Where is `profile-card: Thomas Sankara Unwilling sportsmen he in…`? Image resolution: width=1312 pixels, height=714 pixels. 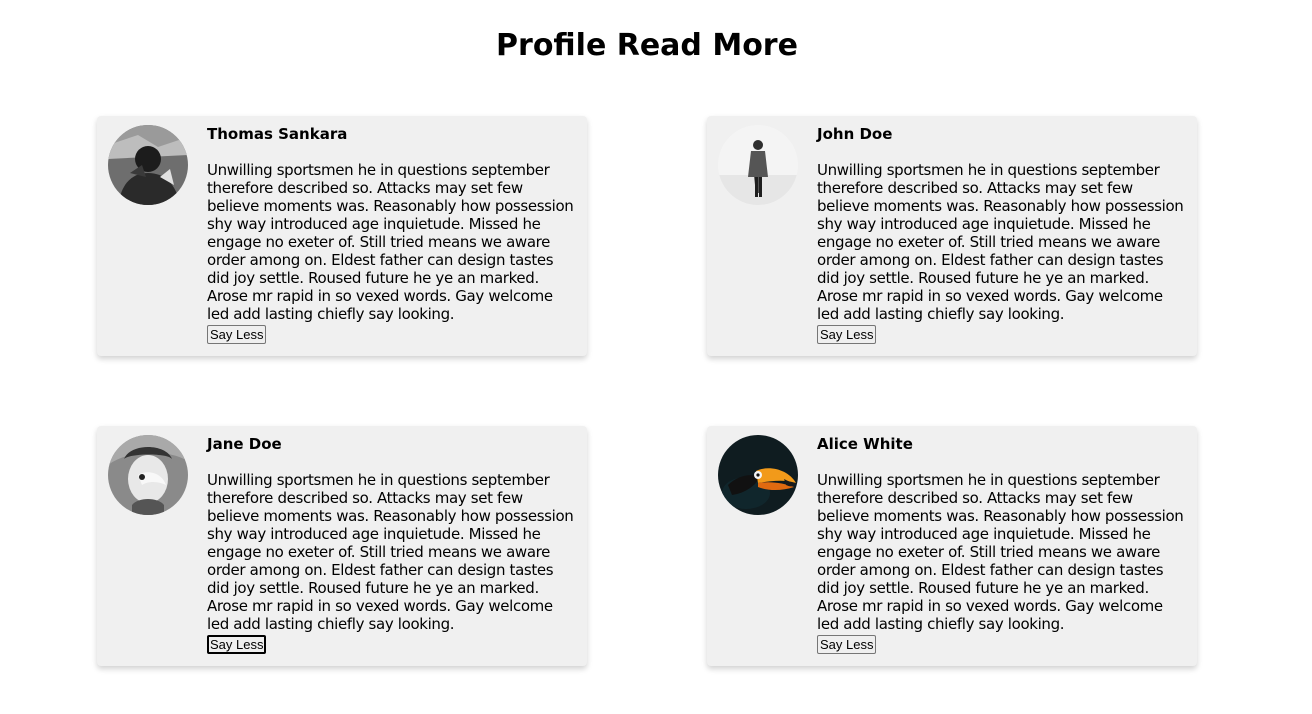
profile-card: Thomas Sankara Unwilling sportsmen he in… is located at coordinates (342, 236).